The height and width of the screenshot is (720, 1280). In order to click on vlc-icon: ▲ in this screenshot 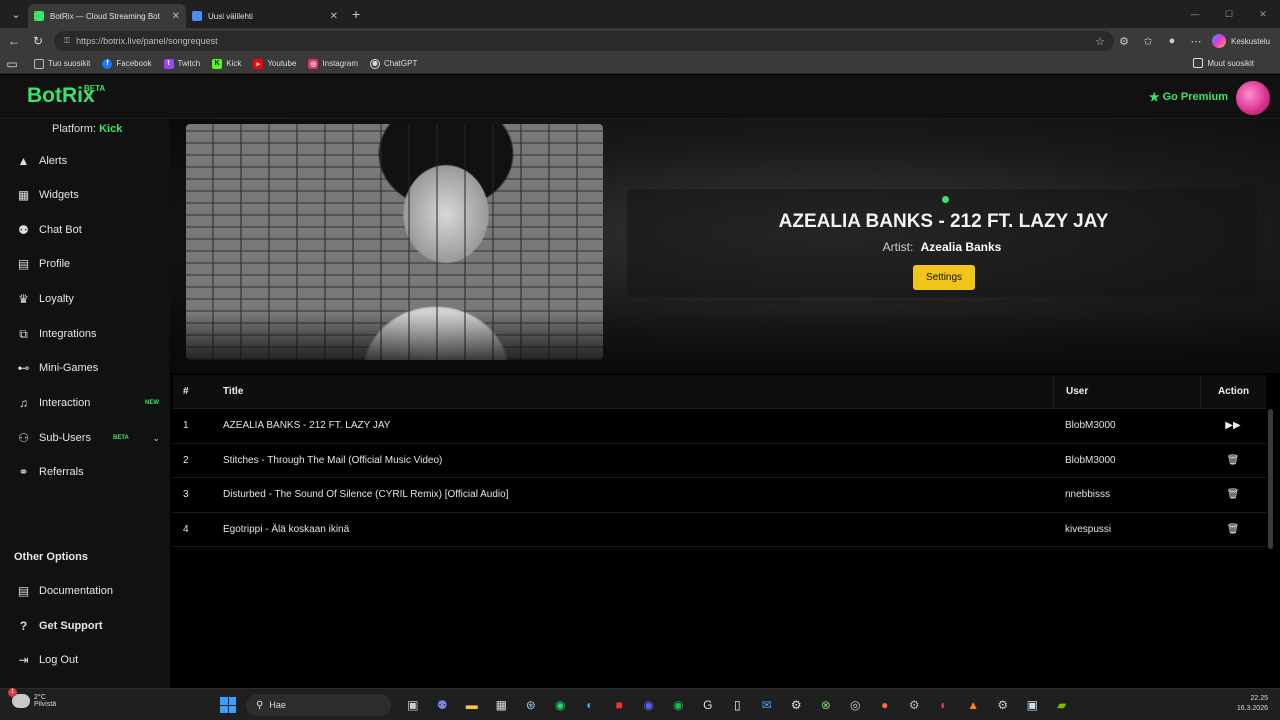, I will do `click(974, 705)`.